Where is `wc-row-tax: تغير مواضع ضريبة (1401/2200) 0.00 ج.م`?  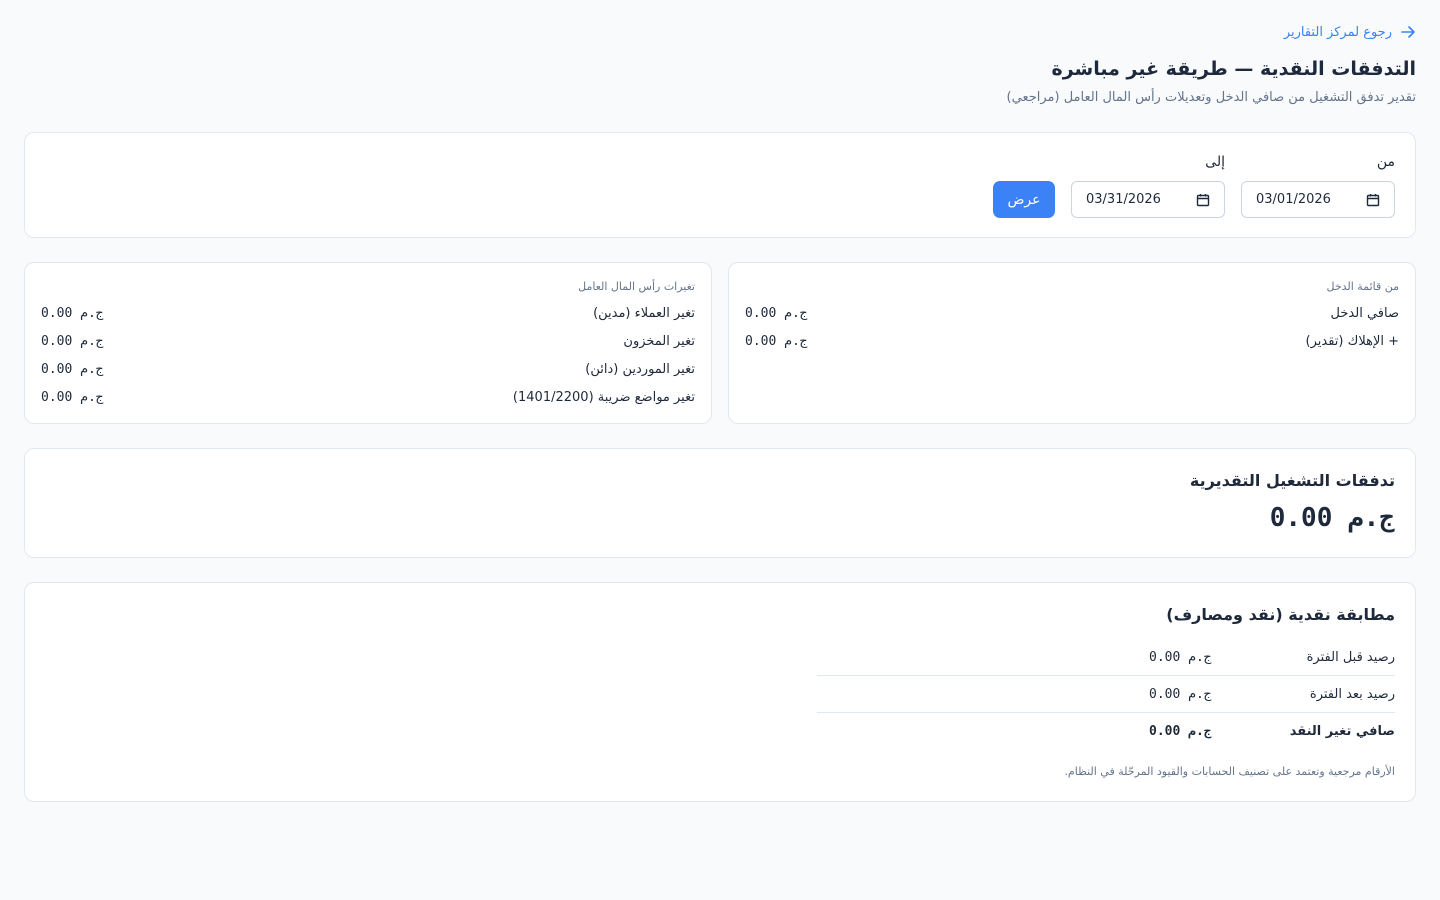 wc-row-tax: تغير مواضع ضريبة (1401/2200) 0.00 ج.م is located at coordinates (368, 397).